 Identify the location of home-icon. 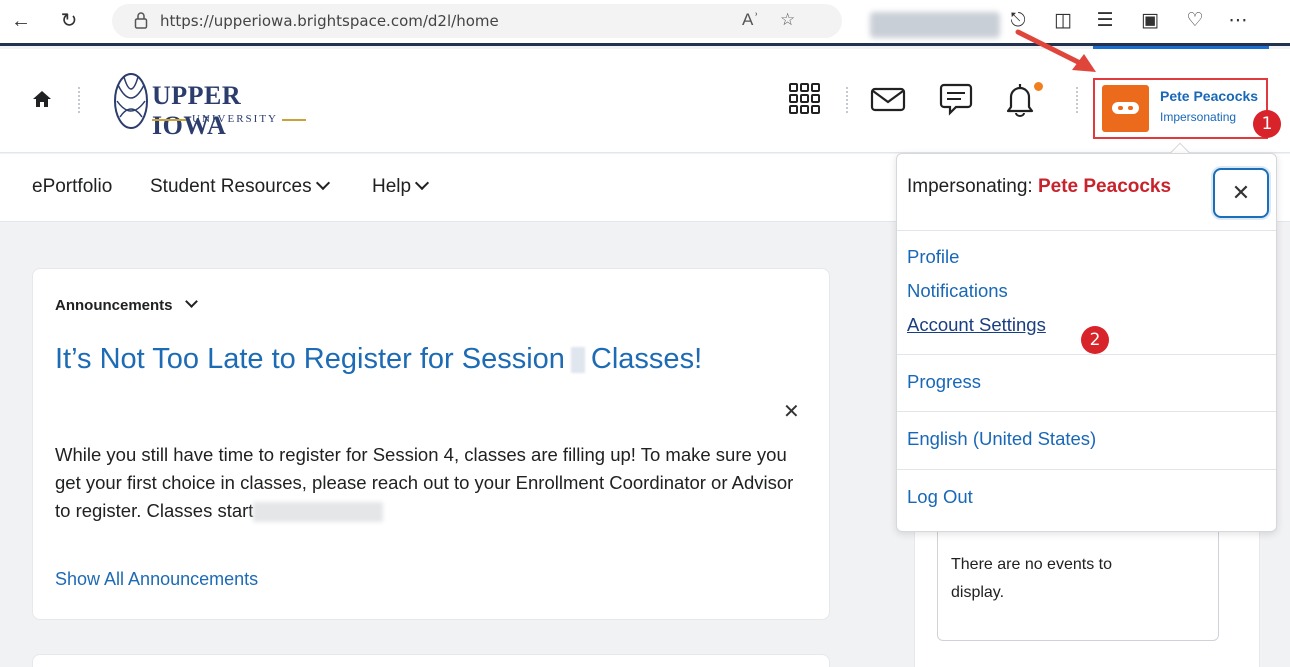
(42, 99).